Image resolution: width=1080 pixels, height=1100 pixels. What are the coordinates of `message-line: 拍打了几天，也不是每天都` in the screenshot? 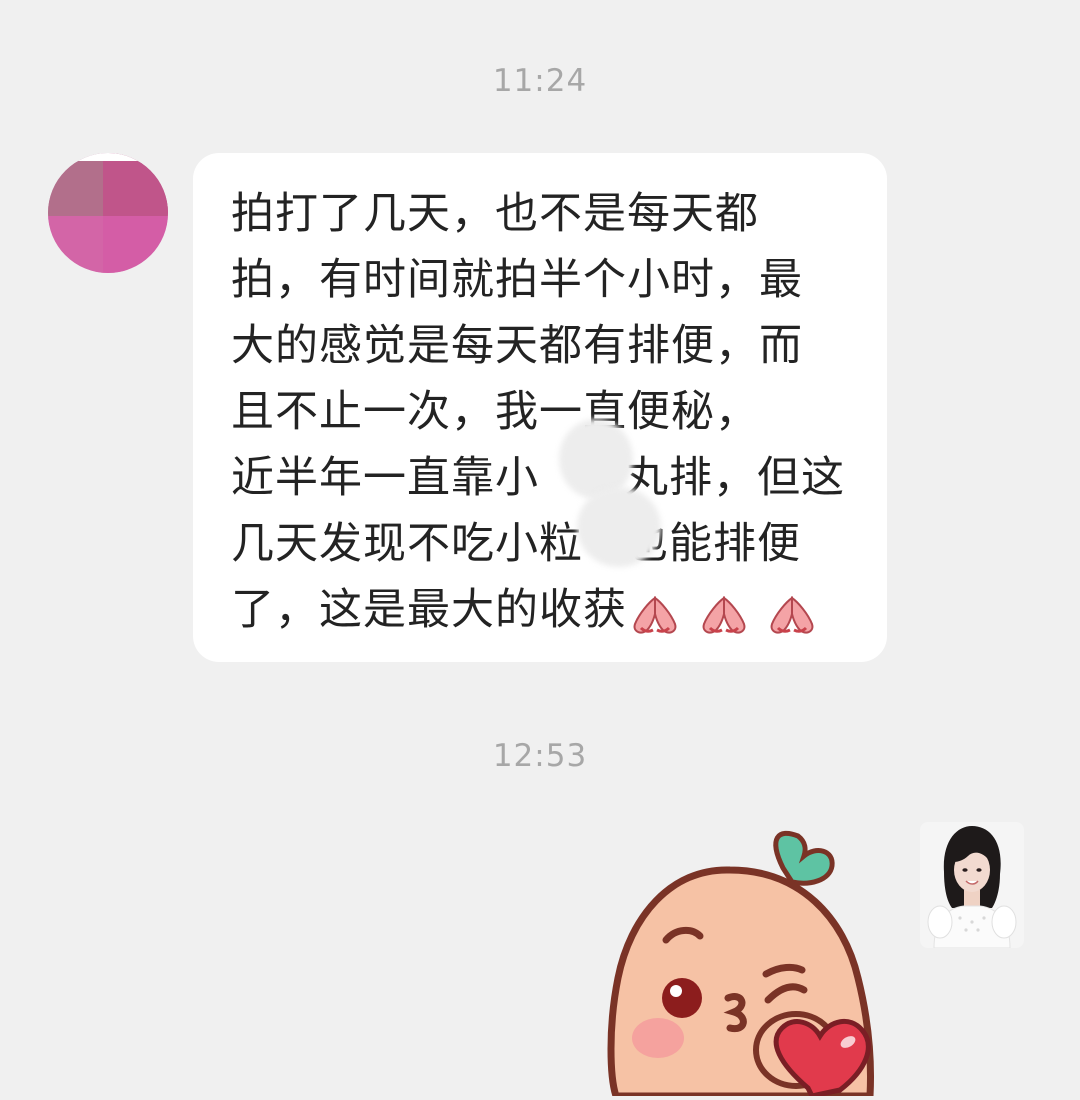 It's located at (495, 214).